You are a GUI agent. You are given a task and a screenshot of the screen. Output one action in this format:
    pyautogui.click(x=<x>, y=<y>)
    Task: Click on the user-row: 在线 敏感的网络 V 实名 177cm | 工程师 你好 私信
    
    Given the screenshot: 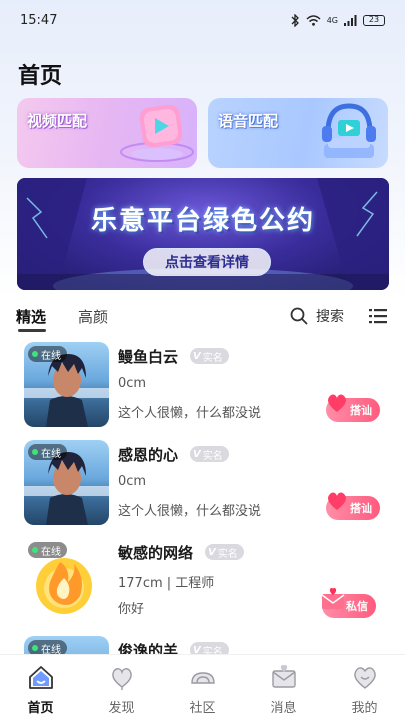 What is the action you would take?
    pyautogui.click(x=202, y=585)
    